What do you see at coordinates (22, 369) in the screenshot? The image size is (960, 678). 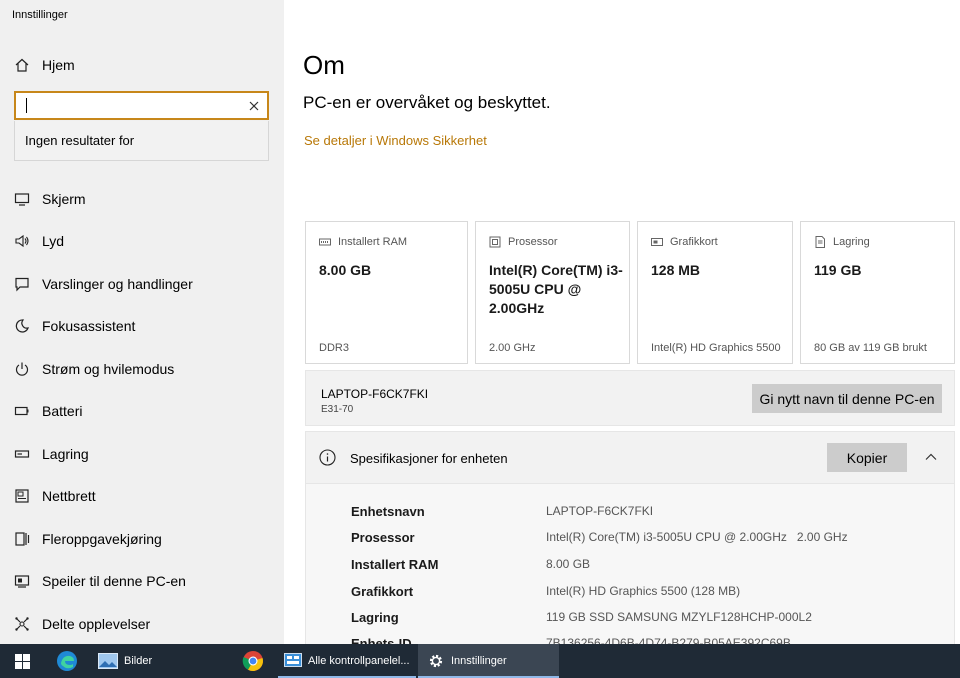 I see `power-icon` at bounding box center [22, 369].